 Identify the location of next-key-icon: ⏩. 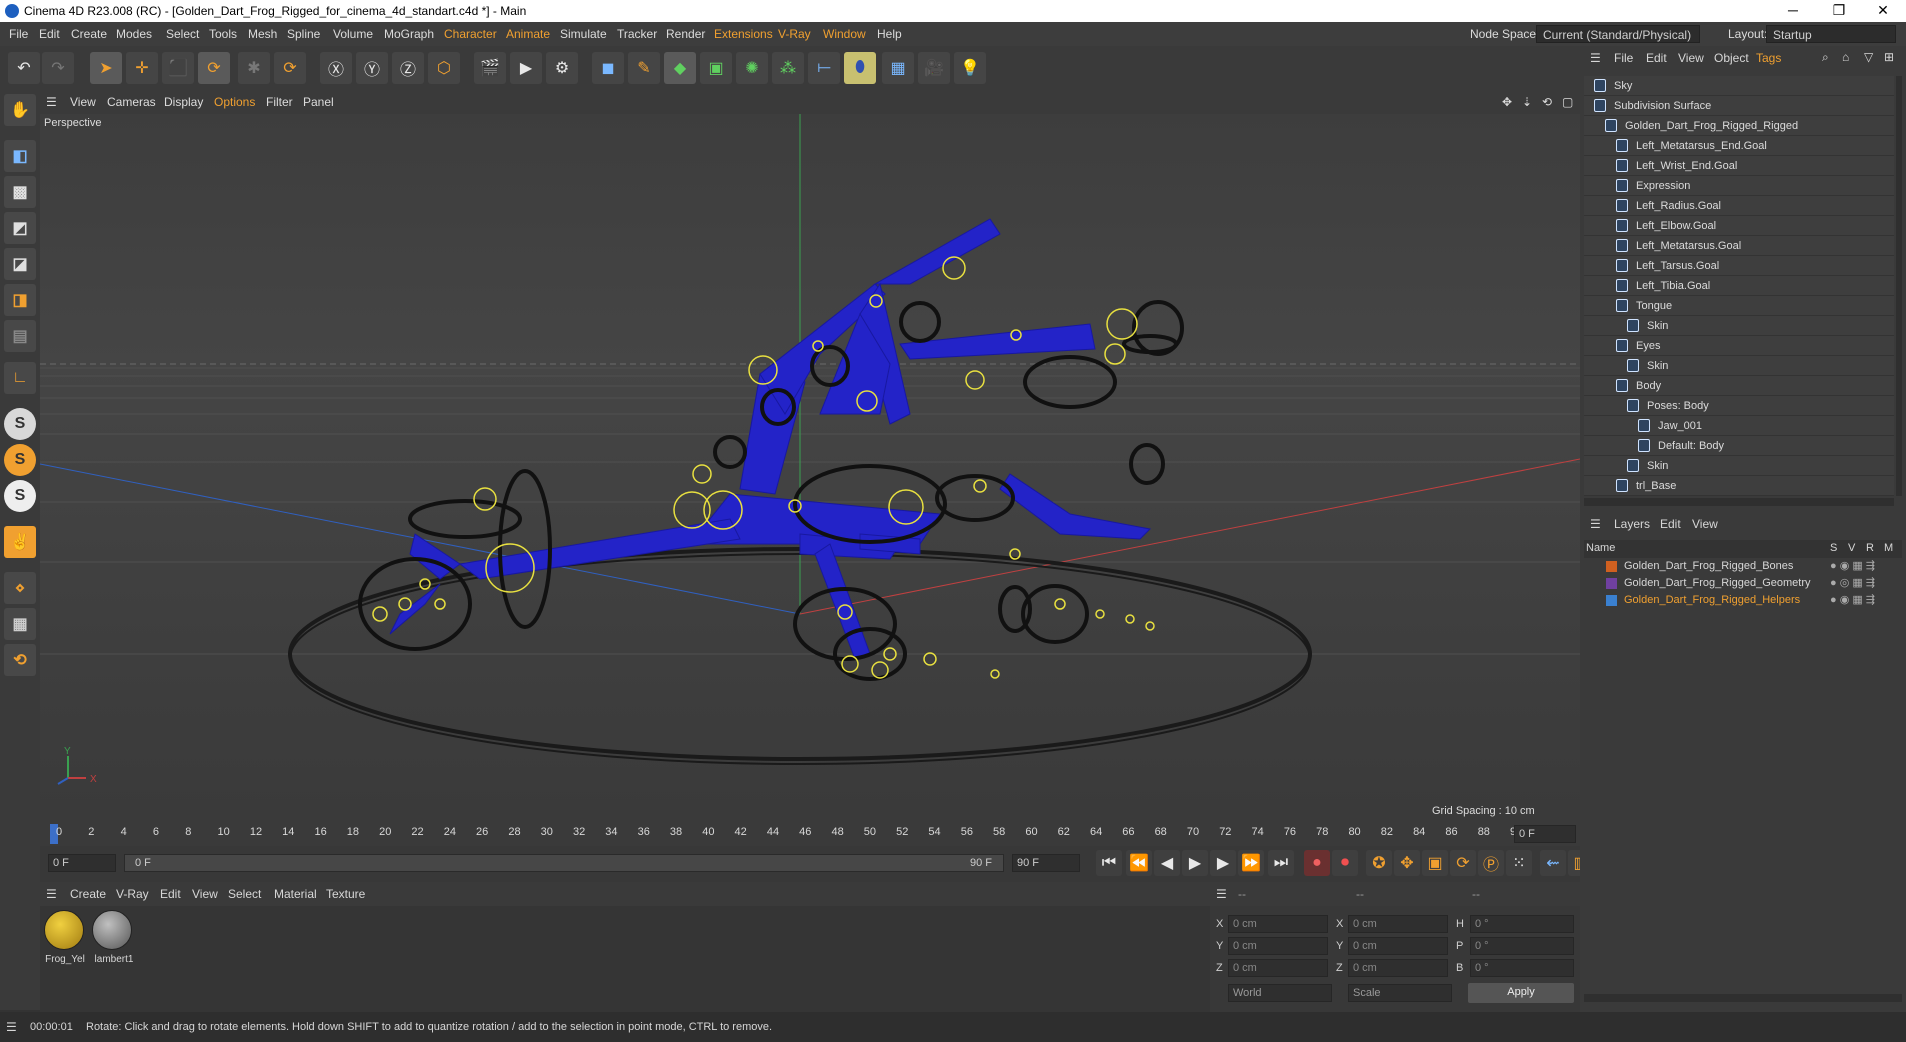
(1251, 863).